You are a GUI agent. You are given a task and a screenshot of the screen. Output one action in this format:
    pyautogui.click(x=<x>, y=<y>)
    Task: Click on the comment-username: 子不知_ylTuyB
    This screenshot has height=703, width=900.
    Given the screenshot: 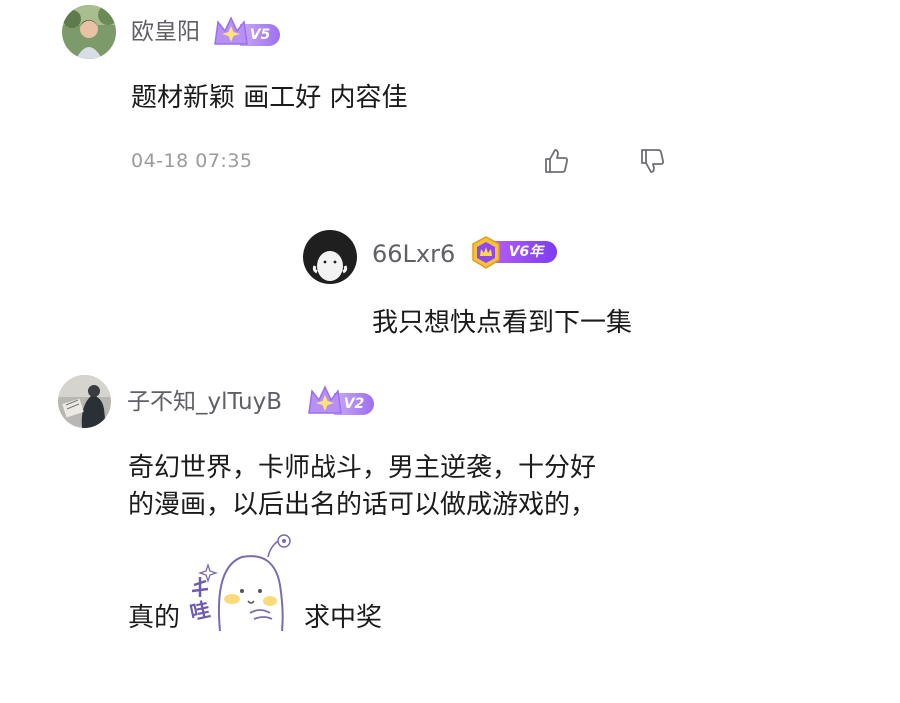 What is the action you would take?
    pyautogui.click(x=204, y=402)
    